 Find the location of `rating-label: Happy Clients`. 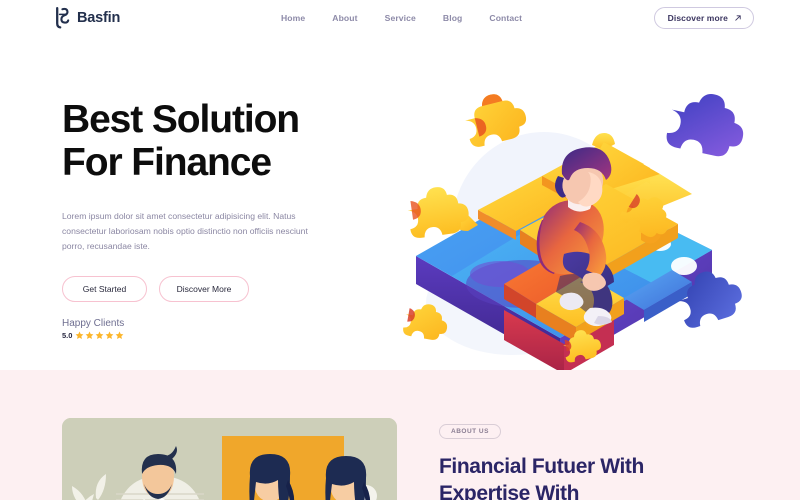

rating-label: Happy Clients is located at coordinates (93, 323).